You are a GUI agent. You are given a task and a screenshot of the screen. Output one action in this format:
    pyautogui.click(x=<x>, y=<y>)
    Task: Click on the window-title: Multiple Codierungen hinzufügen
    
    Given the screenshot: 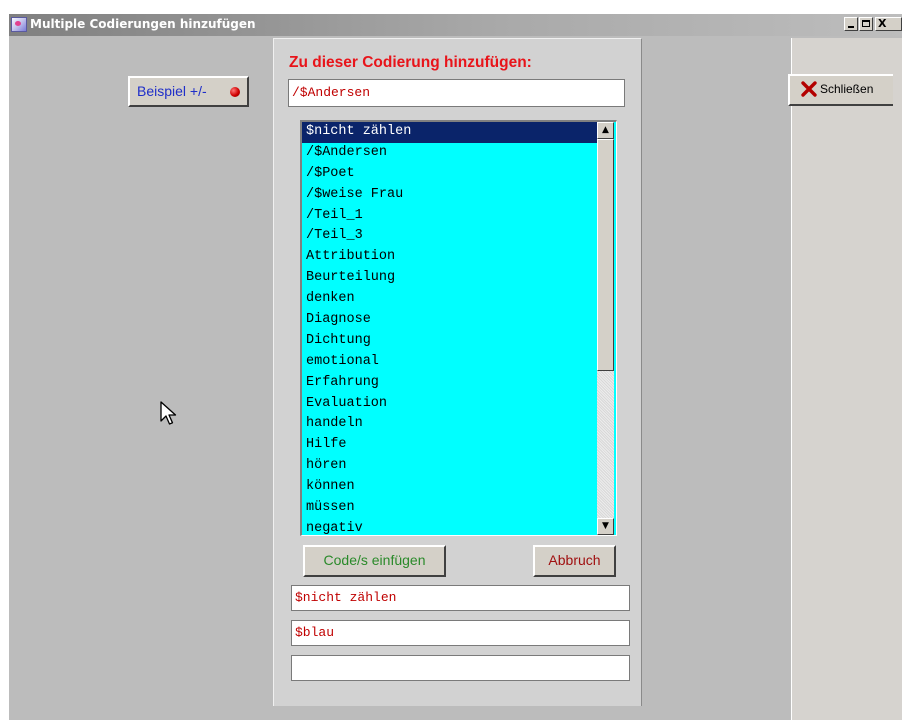 What is the action you would take?
    pyautogui.click(x=143, y=24)
    